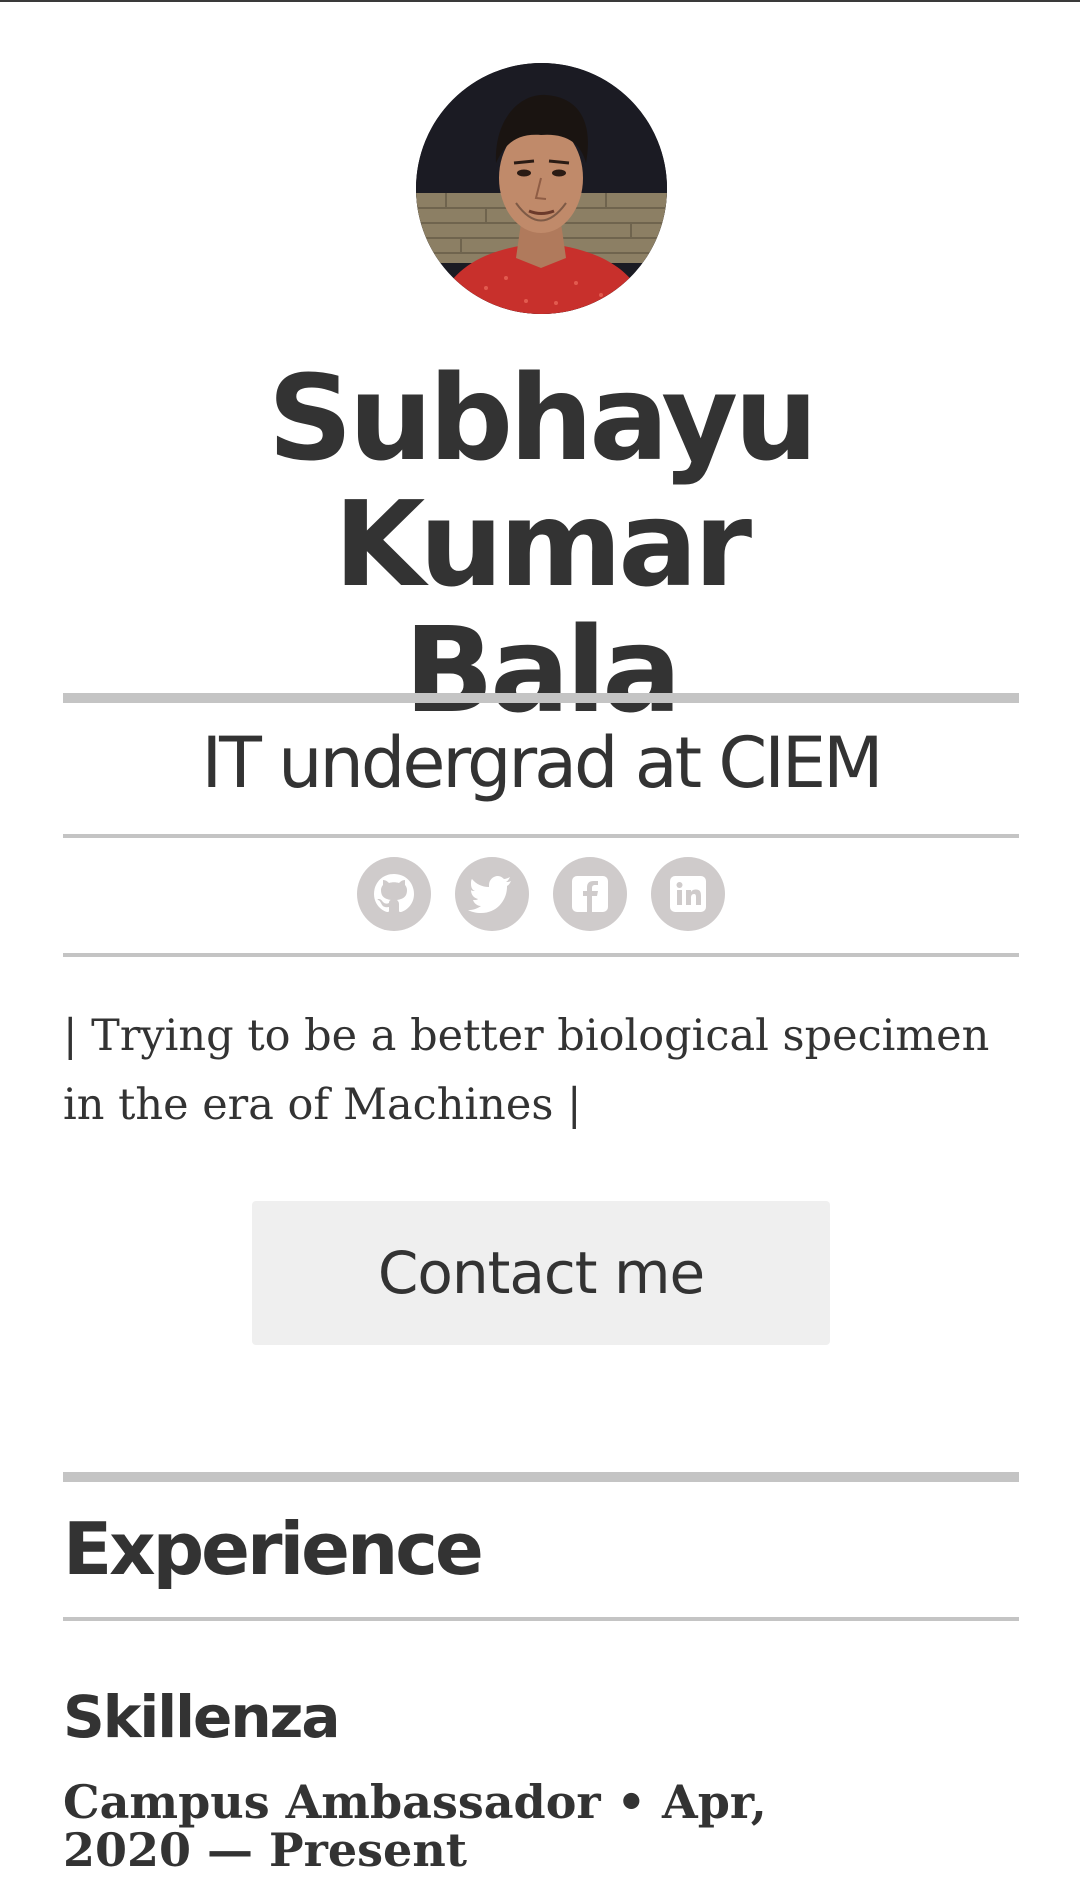  What do you see at coordinates (542, 763) in the screenshot?
I see `tagline: IT undergrad at CIEM` at bounding box center [542, 763].